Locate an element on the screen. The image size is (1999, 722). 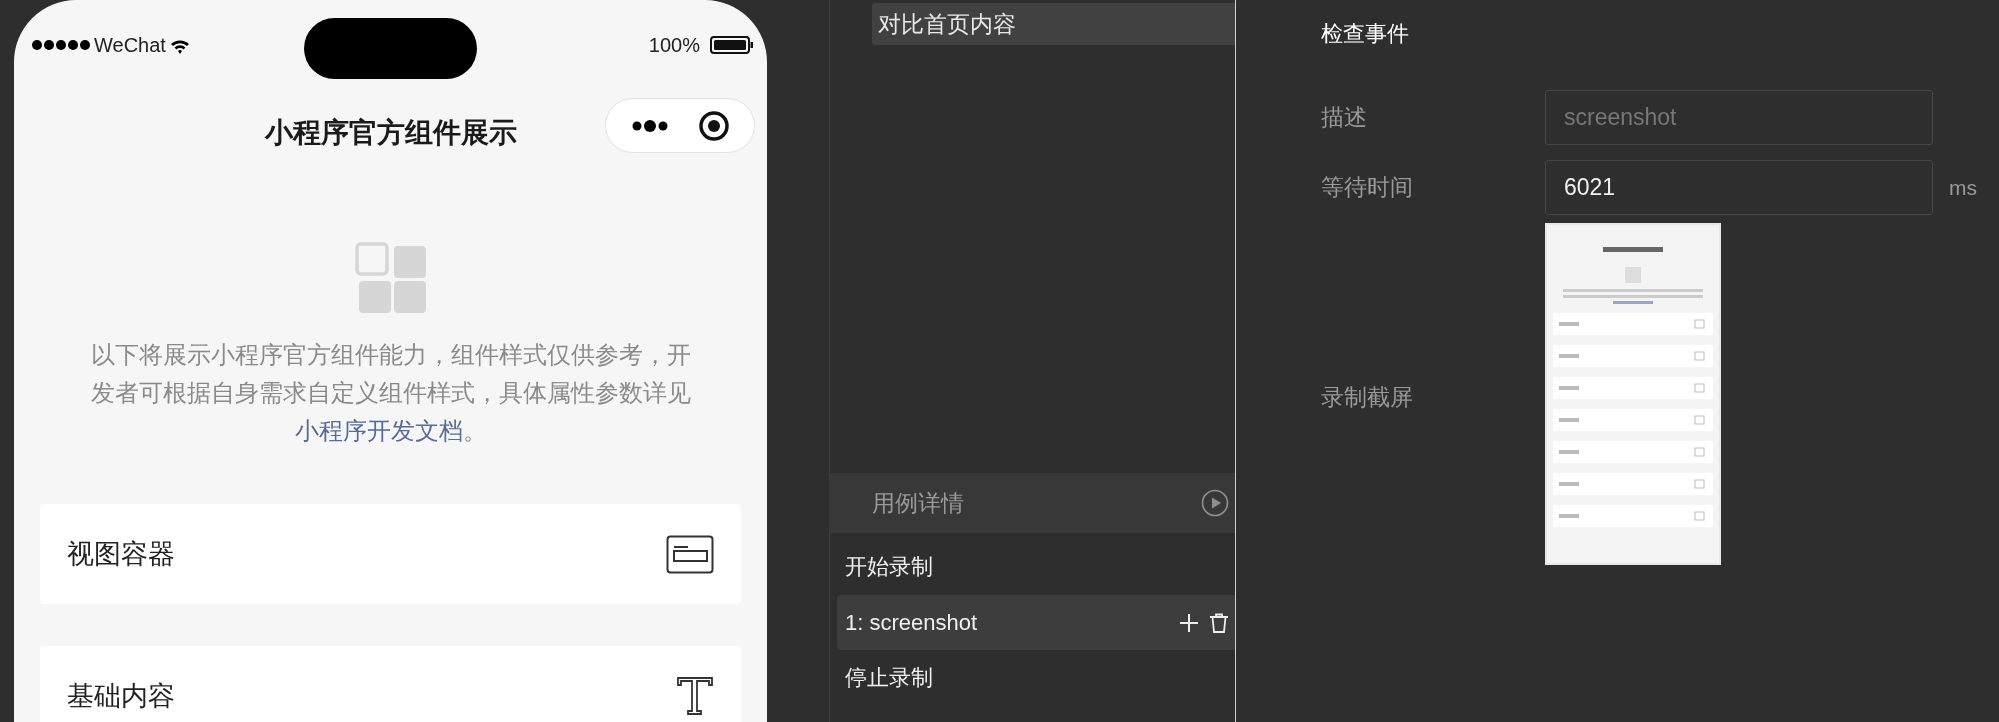
case-item: 对比首页内容 is located at coordinates (1053, 24).